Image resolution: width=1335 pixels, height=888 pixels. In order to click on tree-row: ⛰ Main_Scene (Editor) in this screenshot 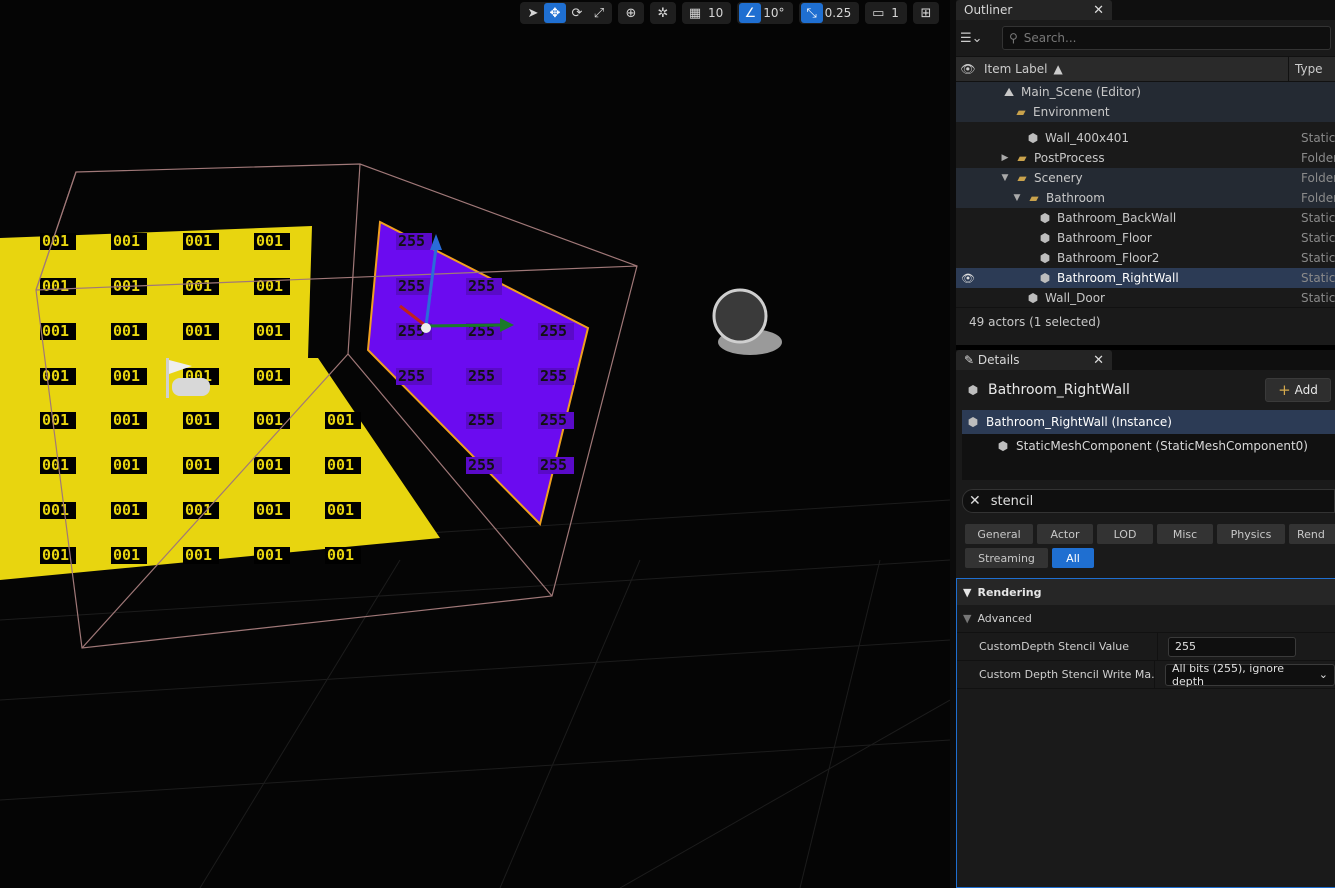, I will do `click(1145, 92)`.